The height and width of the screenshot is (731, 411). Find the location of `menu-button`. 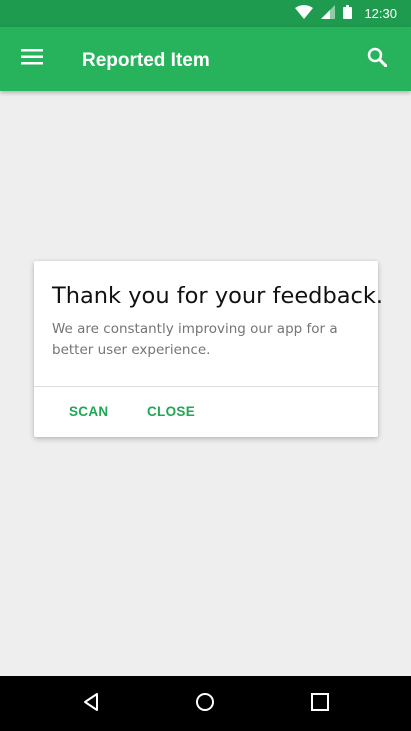

menu-button is located at coordinates (32, 59).